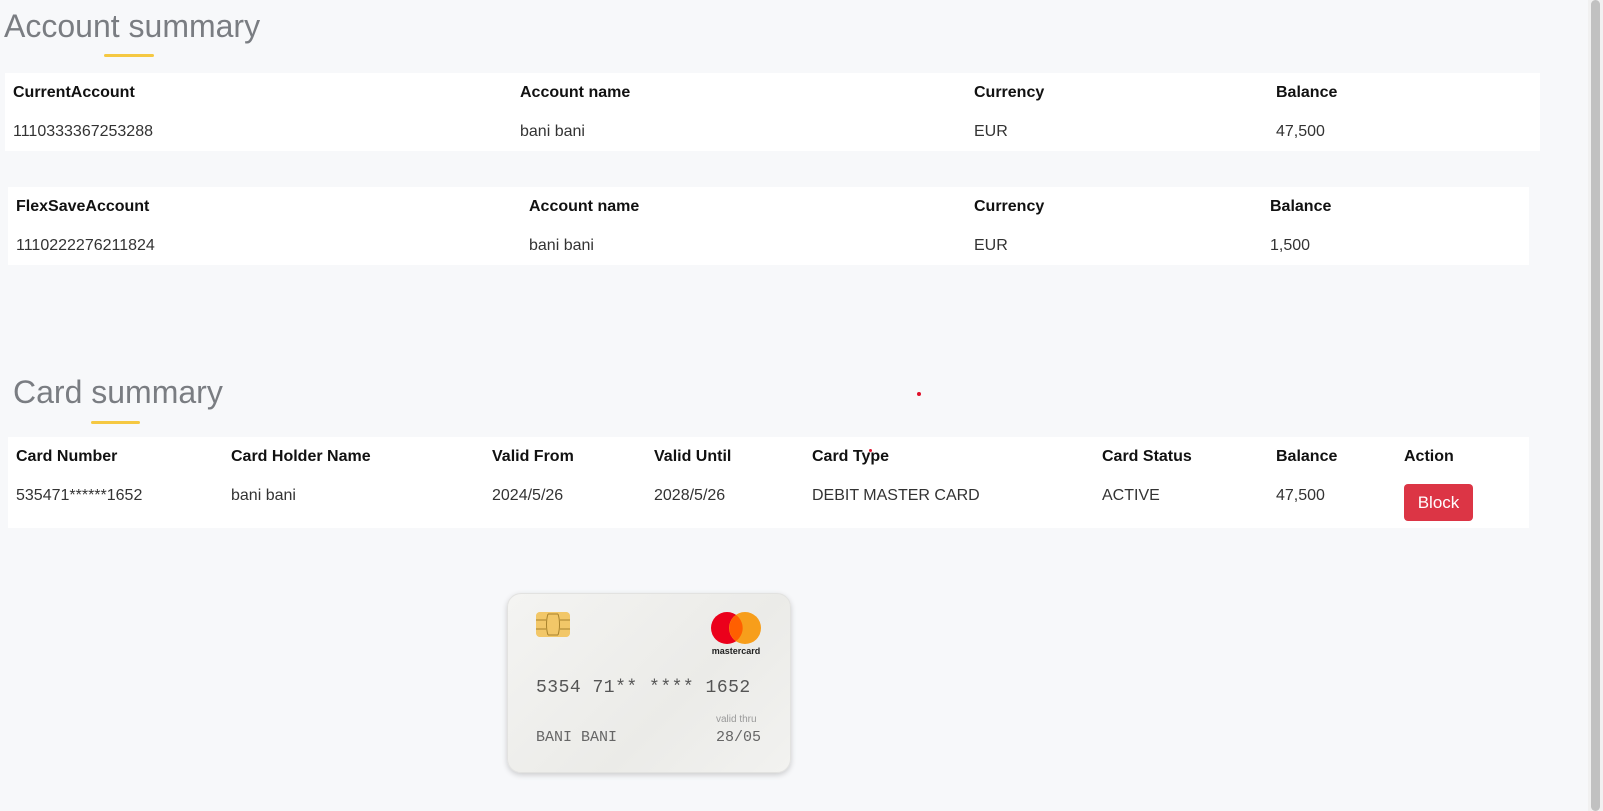  Describe the element at coordinates (528, 495) in the screenshot. I see `valid-from-value: 2024/5/26` at that location.